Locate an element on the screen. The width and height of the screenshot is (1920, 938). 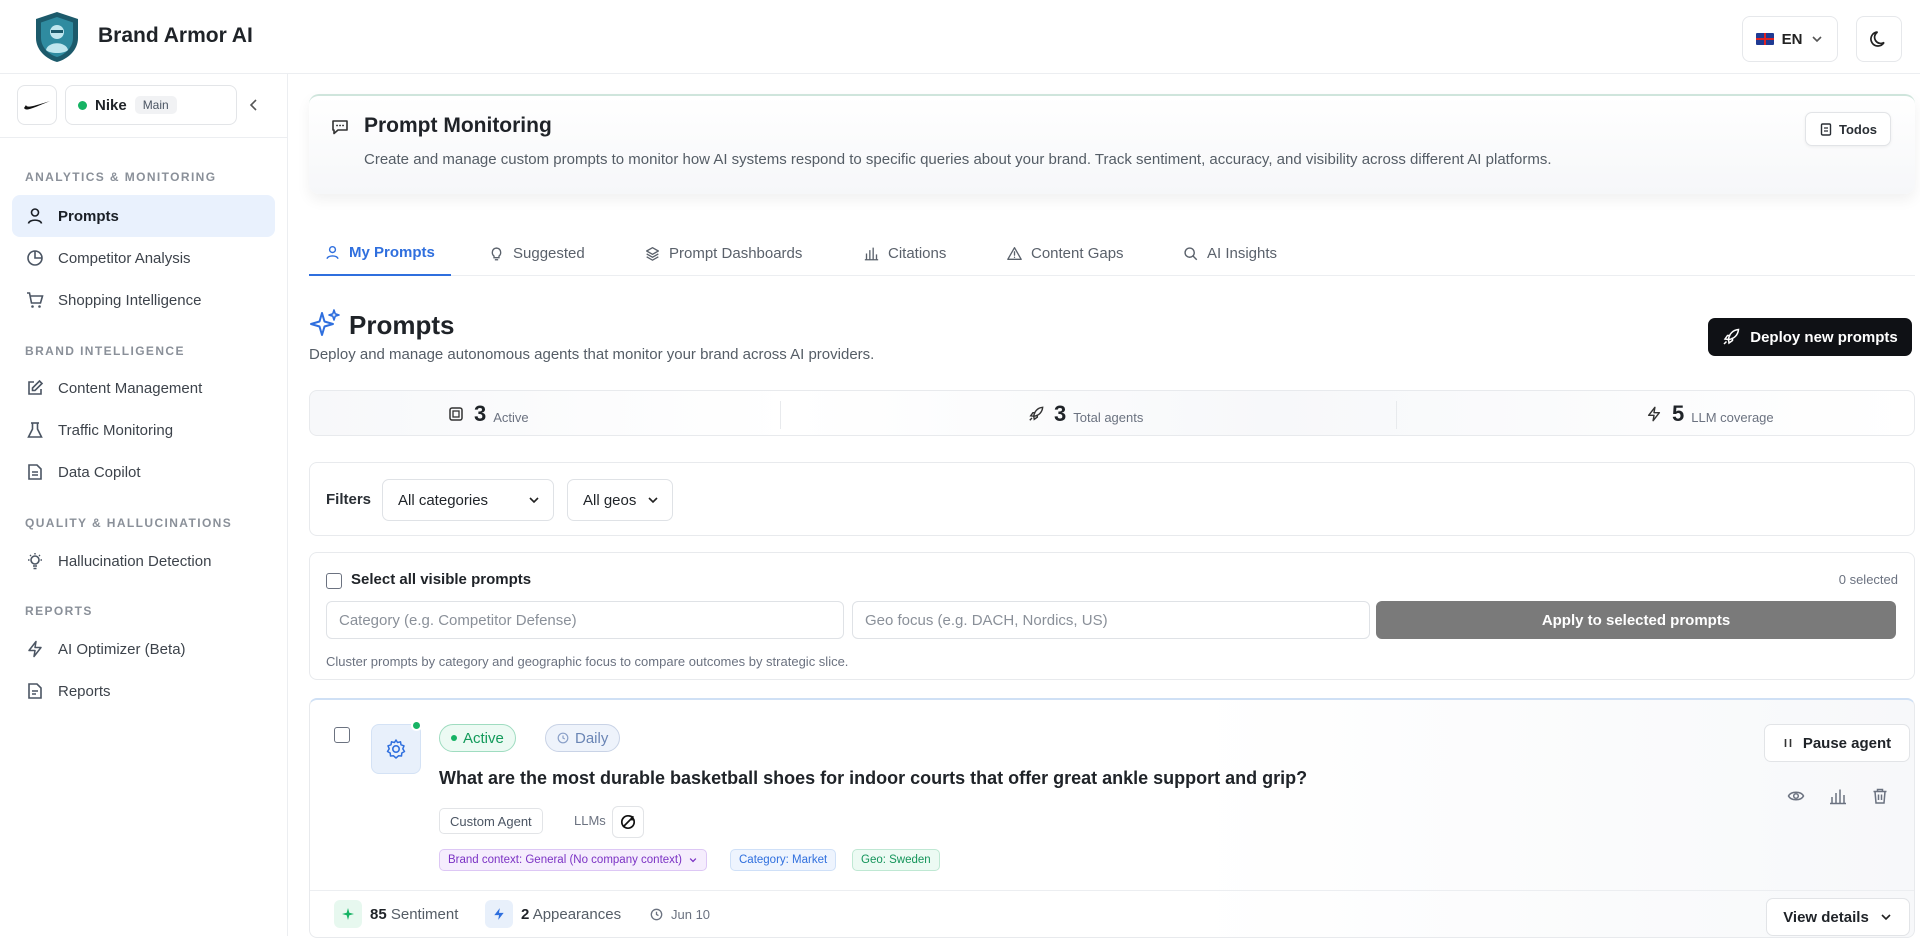
view-details-button: View details is located at coordinates (1838, 917).